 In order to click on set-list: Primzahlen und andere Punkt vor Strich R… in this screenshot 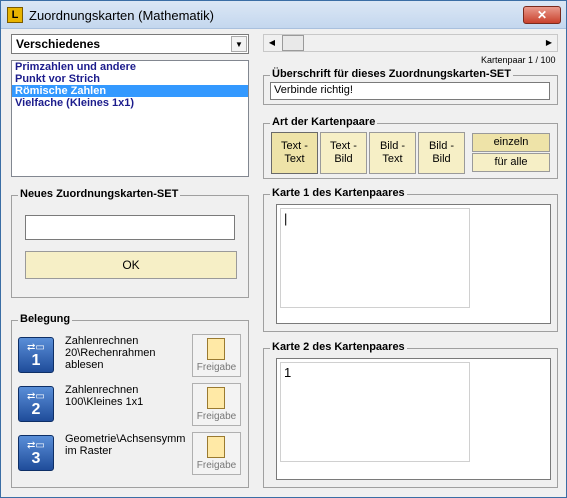, I will do `click(130, 118)`.